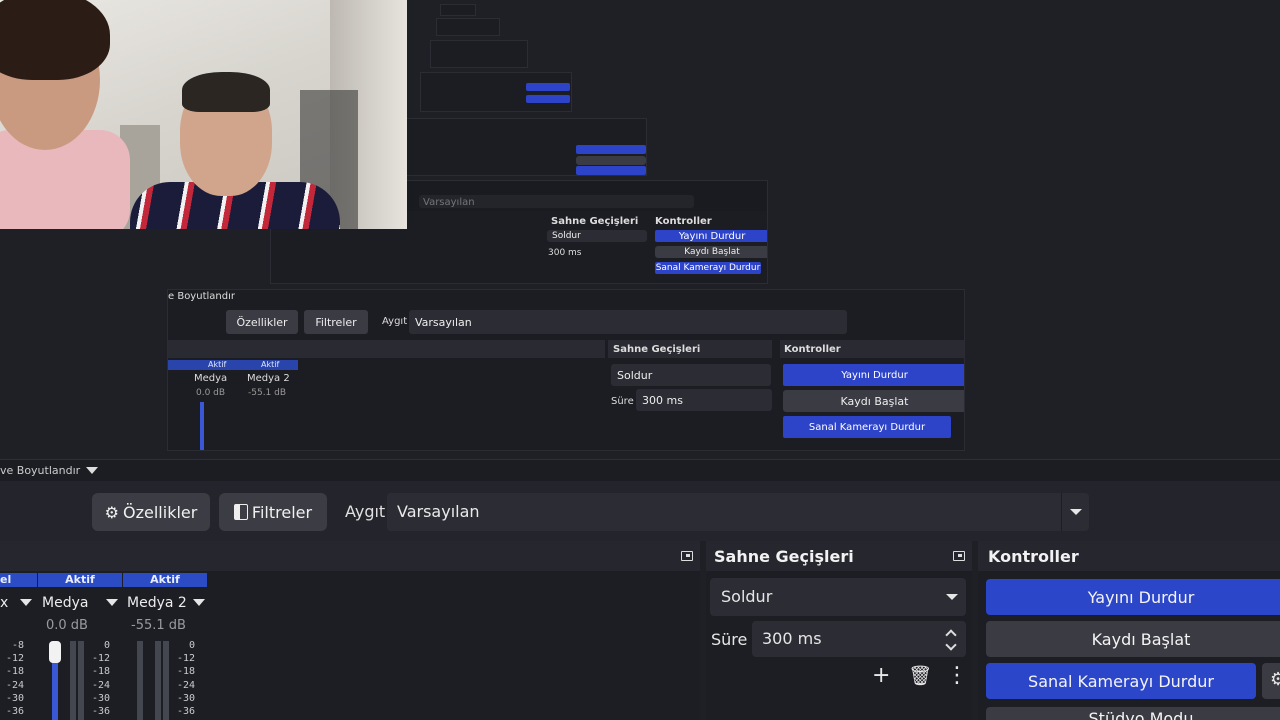 The width and height of the screenshot is (1280, 720). I want to click on mirror-ch-active-2: Aktif, so click(270, 364).